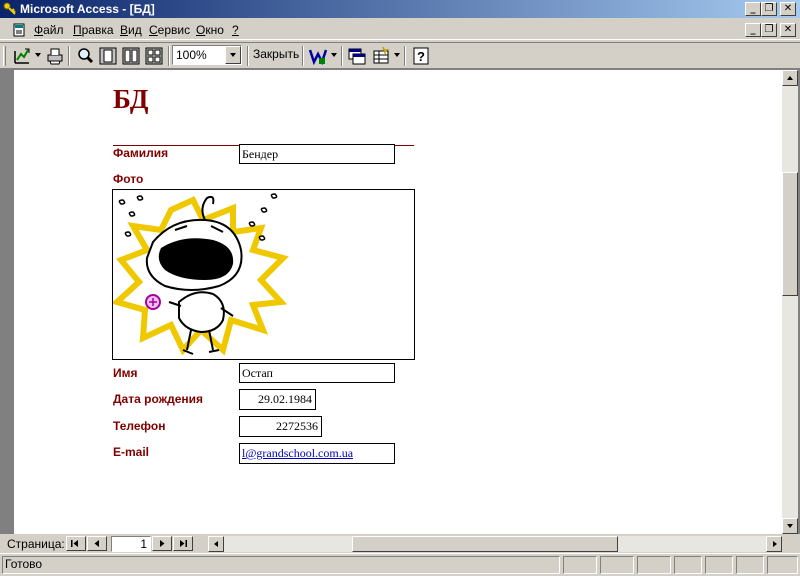 The image size is (800, 576). What do you see at coordinates (158, 399) in the screenshot?
I see `birthdate-label: Дата рождения` at bounding box center [158, 399].